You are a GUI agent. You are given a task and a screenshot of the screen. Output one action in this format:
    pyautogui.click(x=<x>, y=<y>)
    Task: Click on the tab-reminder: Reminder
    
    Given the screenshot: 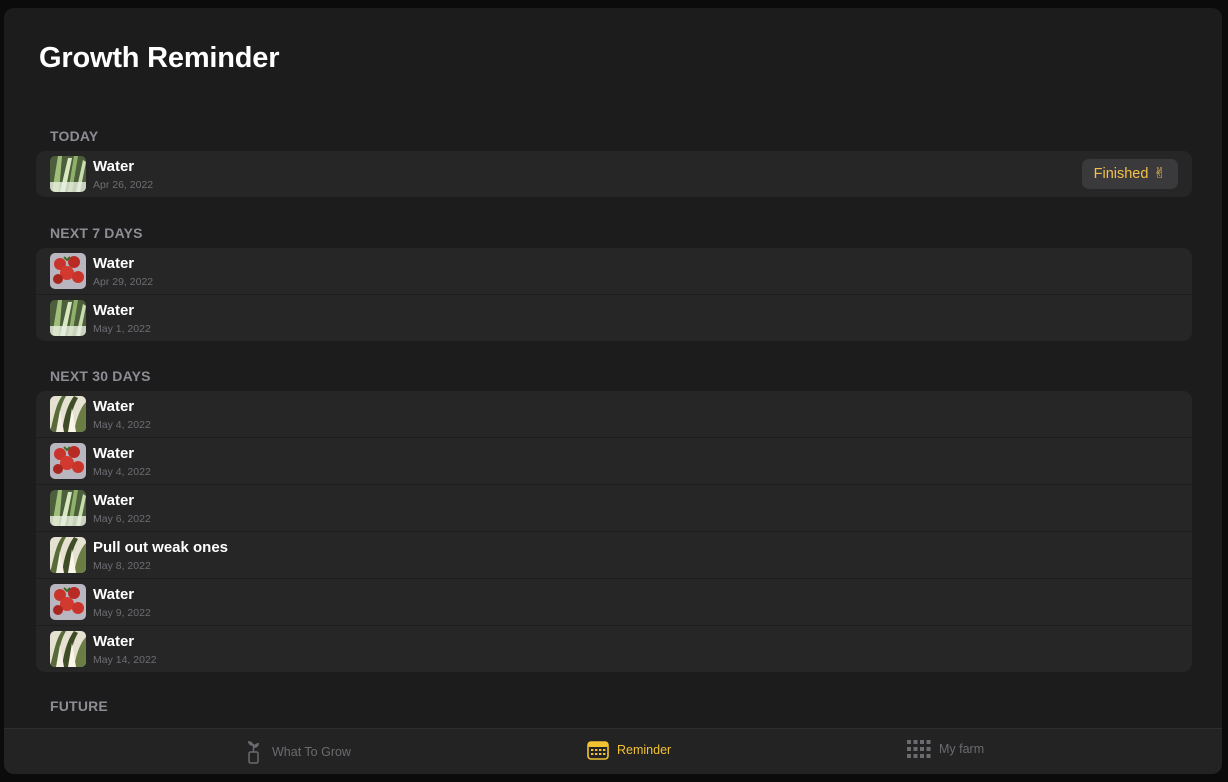 What is the action you would take?
    pyautogui.click(x=629, y=750)
    